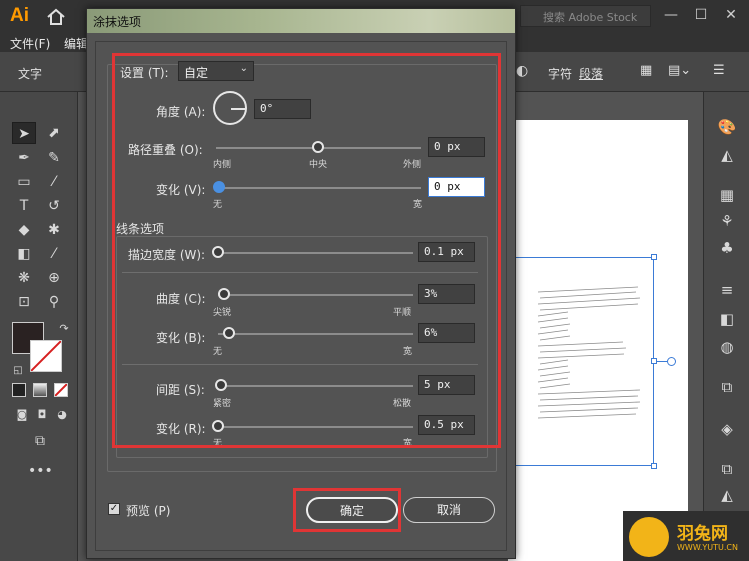 Image resolution: width=749 pixels, height=561 pixels. I want to click on panel-menu-icon: ☰, so click(719, 70).